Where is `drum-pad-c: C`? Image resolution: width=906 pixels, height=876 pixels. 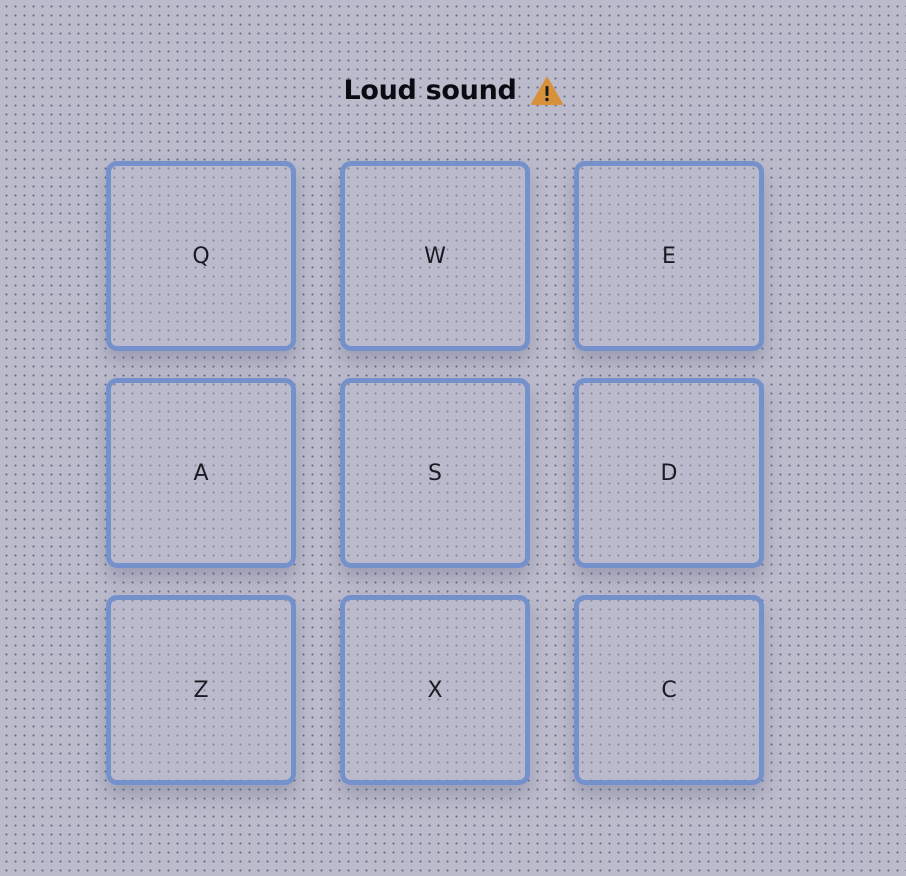
drum-pad-c: C is located at coordinates (669, 690).